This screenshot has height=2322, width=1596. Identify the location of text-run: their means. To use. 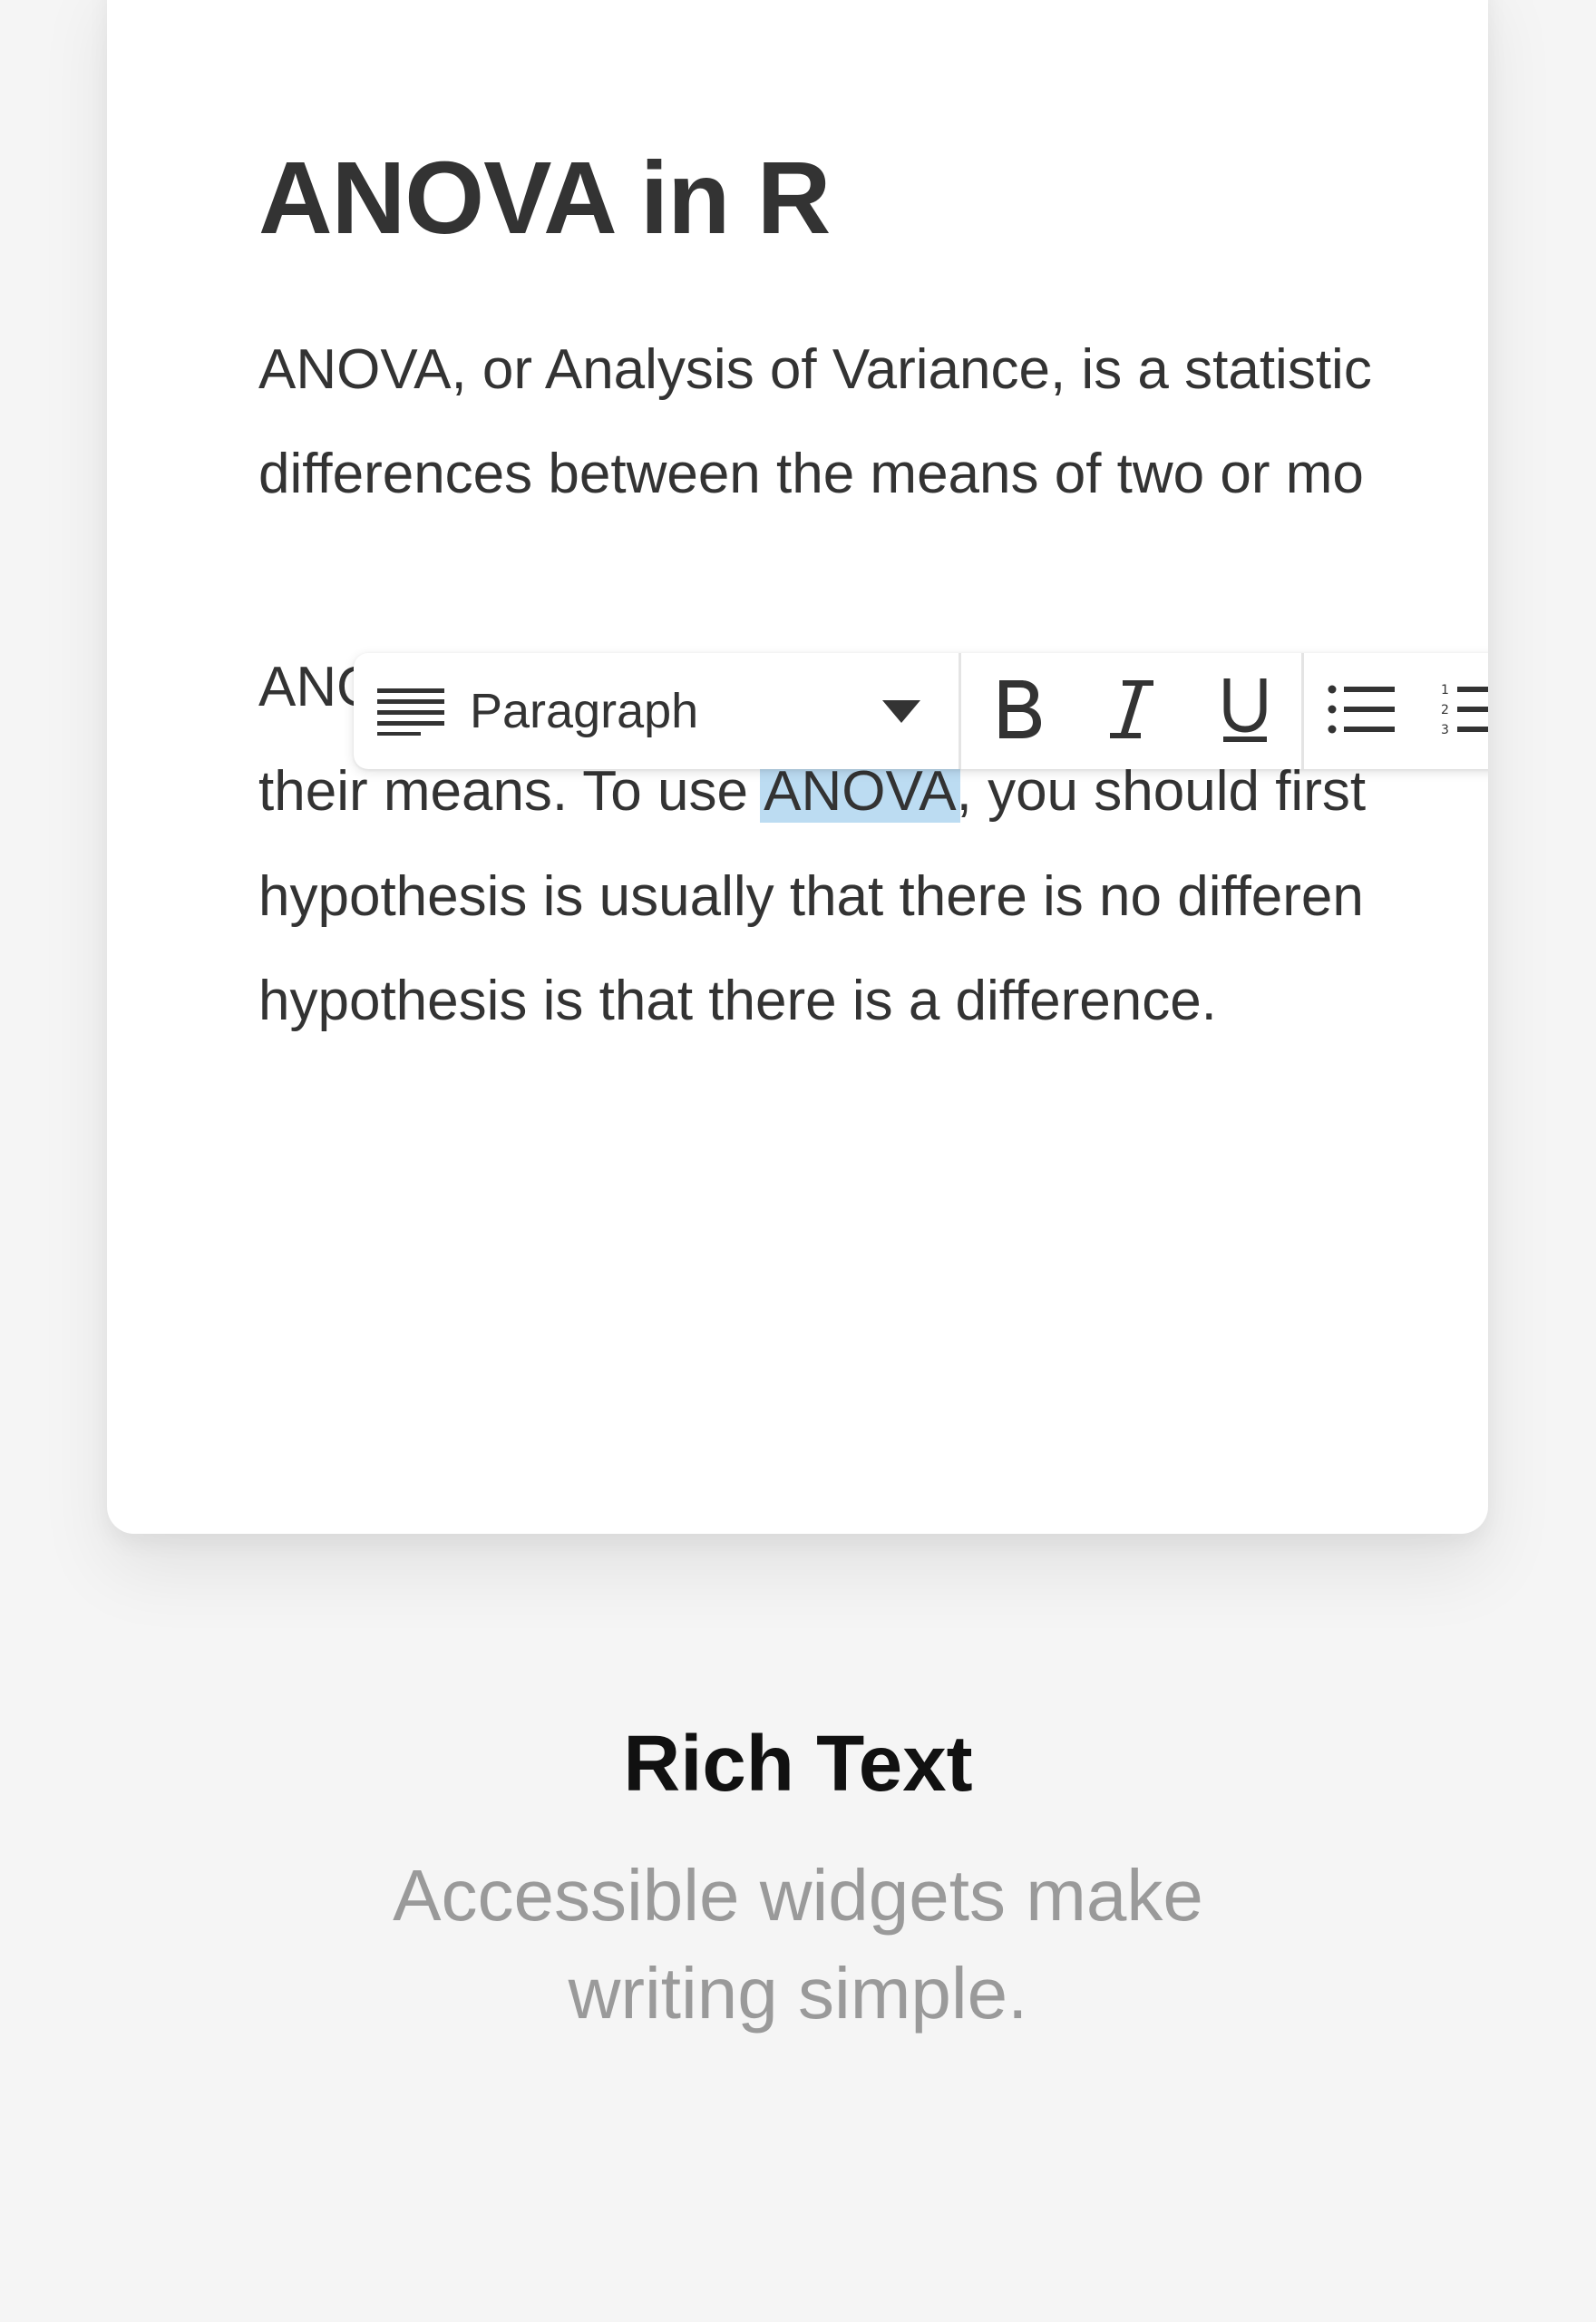
(511, 791).